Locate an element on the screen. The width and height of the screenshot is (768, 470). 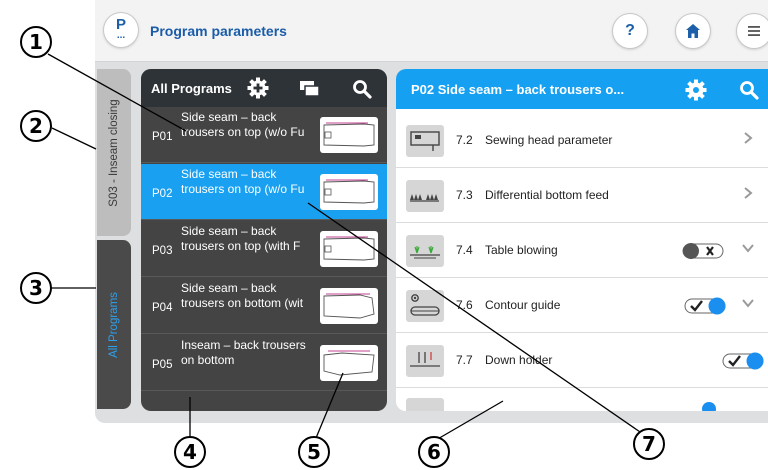
callout-4: 4 is located at coordinates (190, 452).